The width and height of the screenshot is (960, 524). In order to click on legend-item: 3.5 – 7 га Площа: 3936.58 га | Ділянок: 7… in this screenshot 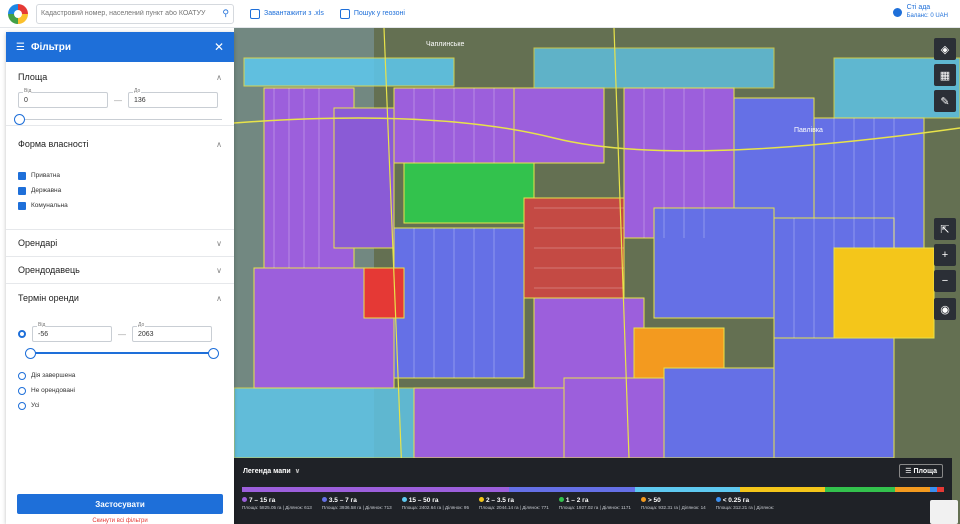, I will do `click(356, 503)`.